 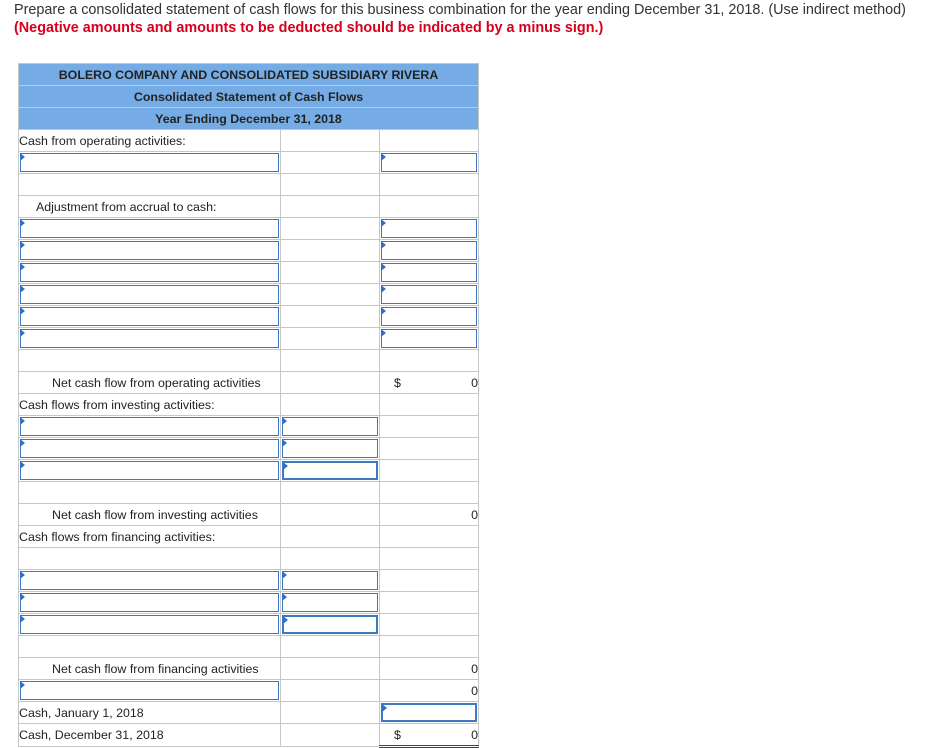 What do you see at coordinates (149, 712) in the screenshot?
I see `cash-begin-label: Cash, January 1, 2018` at bounding box center [149, 712].